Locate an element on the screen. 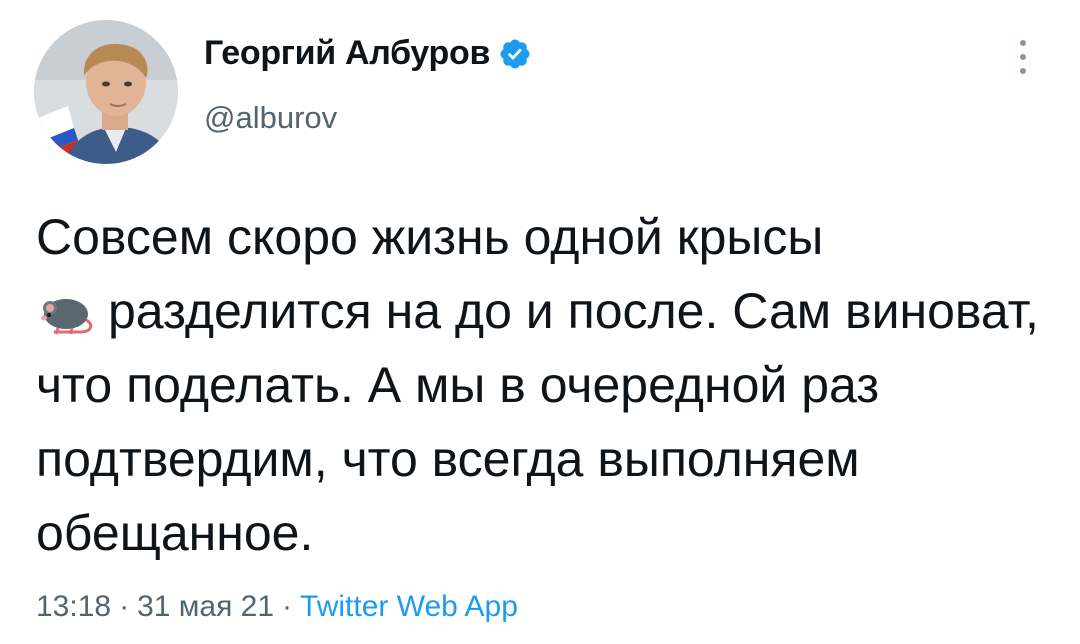 The width and height of the screenshot is (1080, 644). tweet-source-link: Twitter Web App is located at coordinates (409, 606).